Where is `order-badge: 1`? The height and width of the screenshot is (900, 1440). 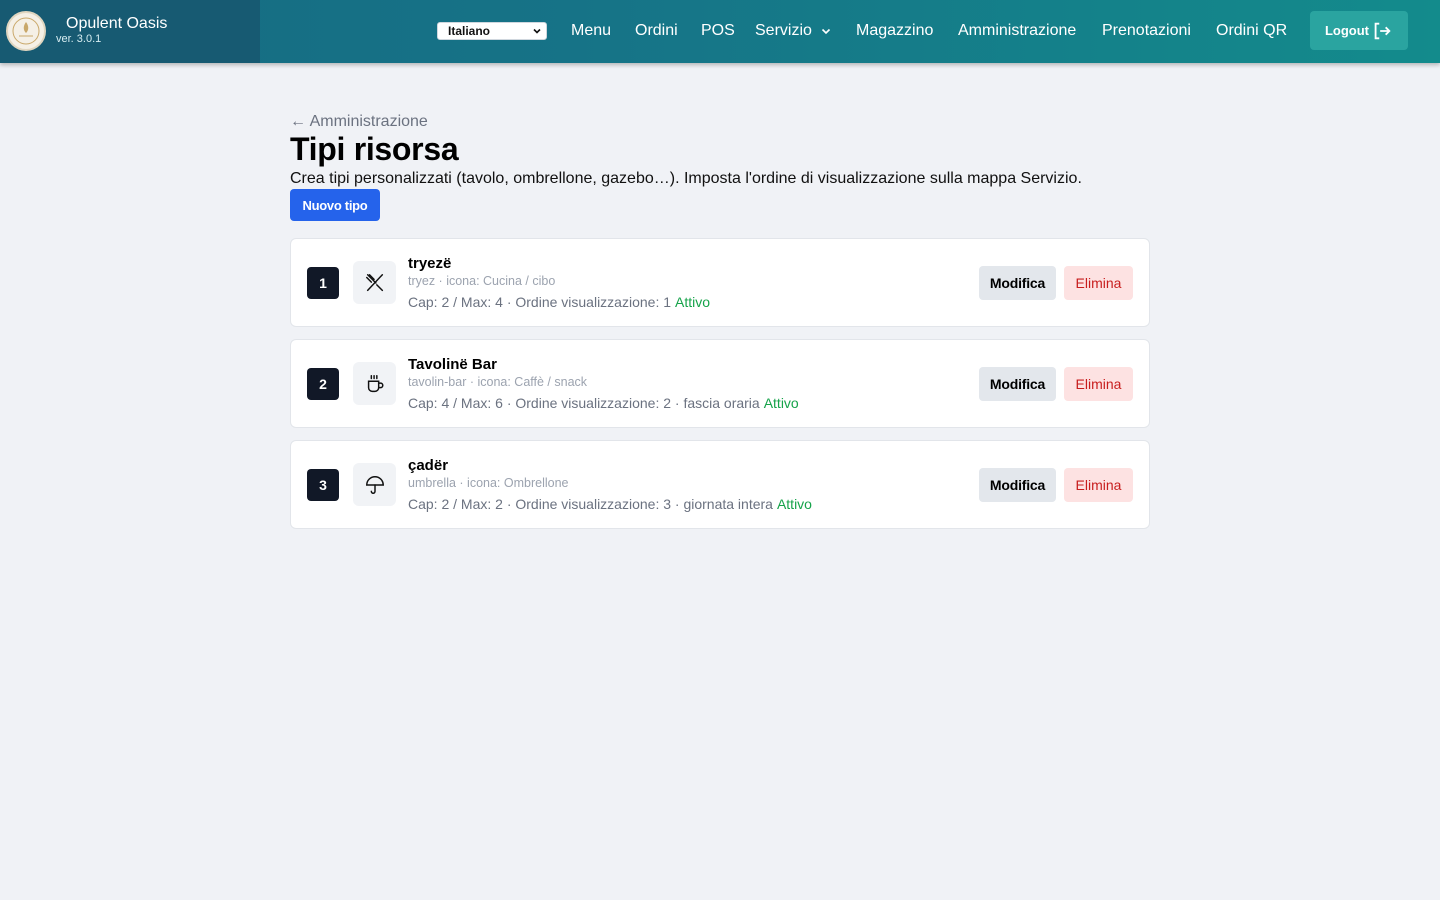 order-badge: 1 is located at coordinates (323, 283).